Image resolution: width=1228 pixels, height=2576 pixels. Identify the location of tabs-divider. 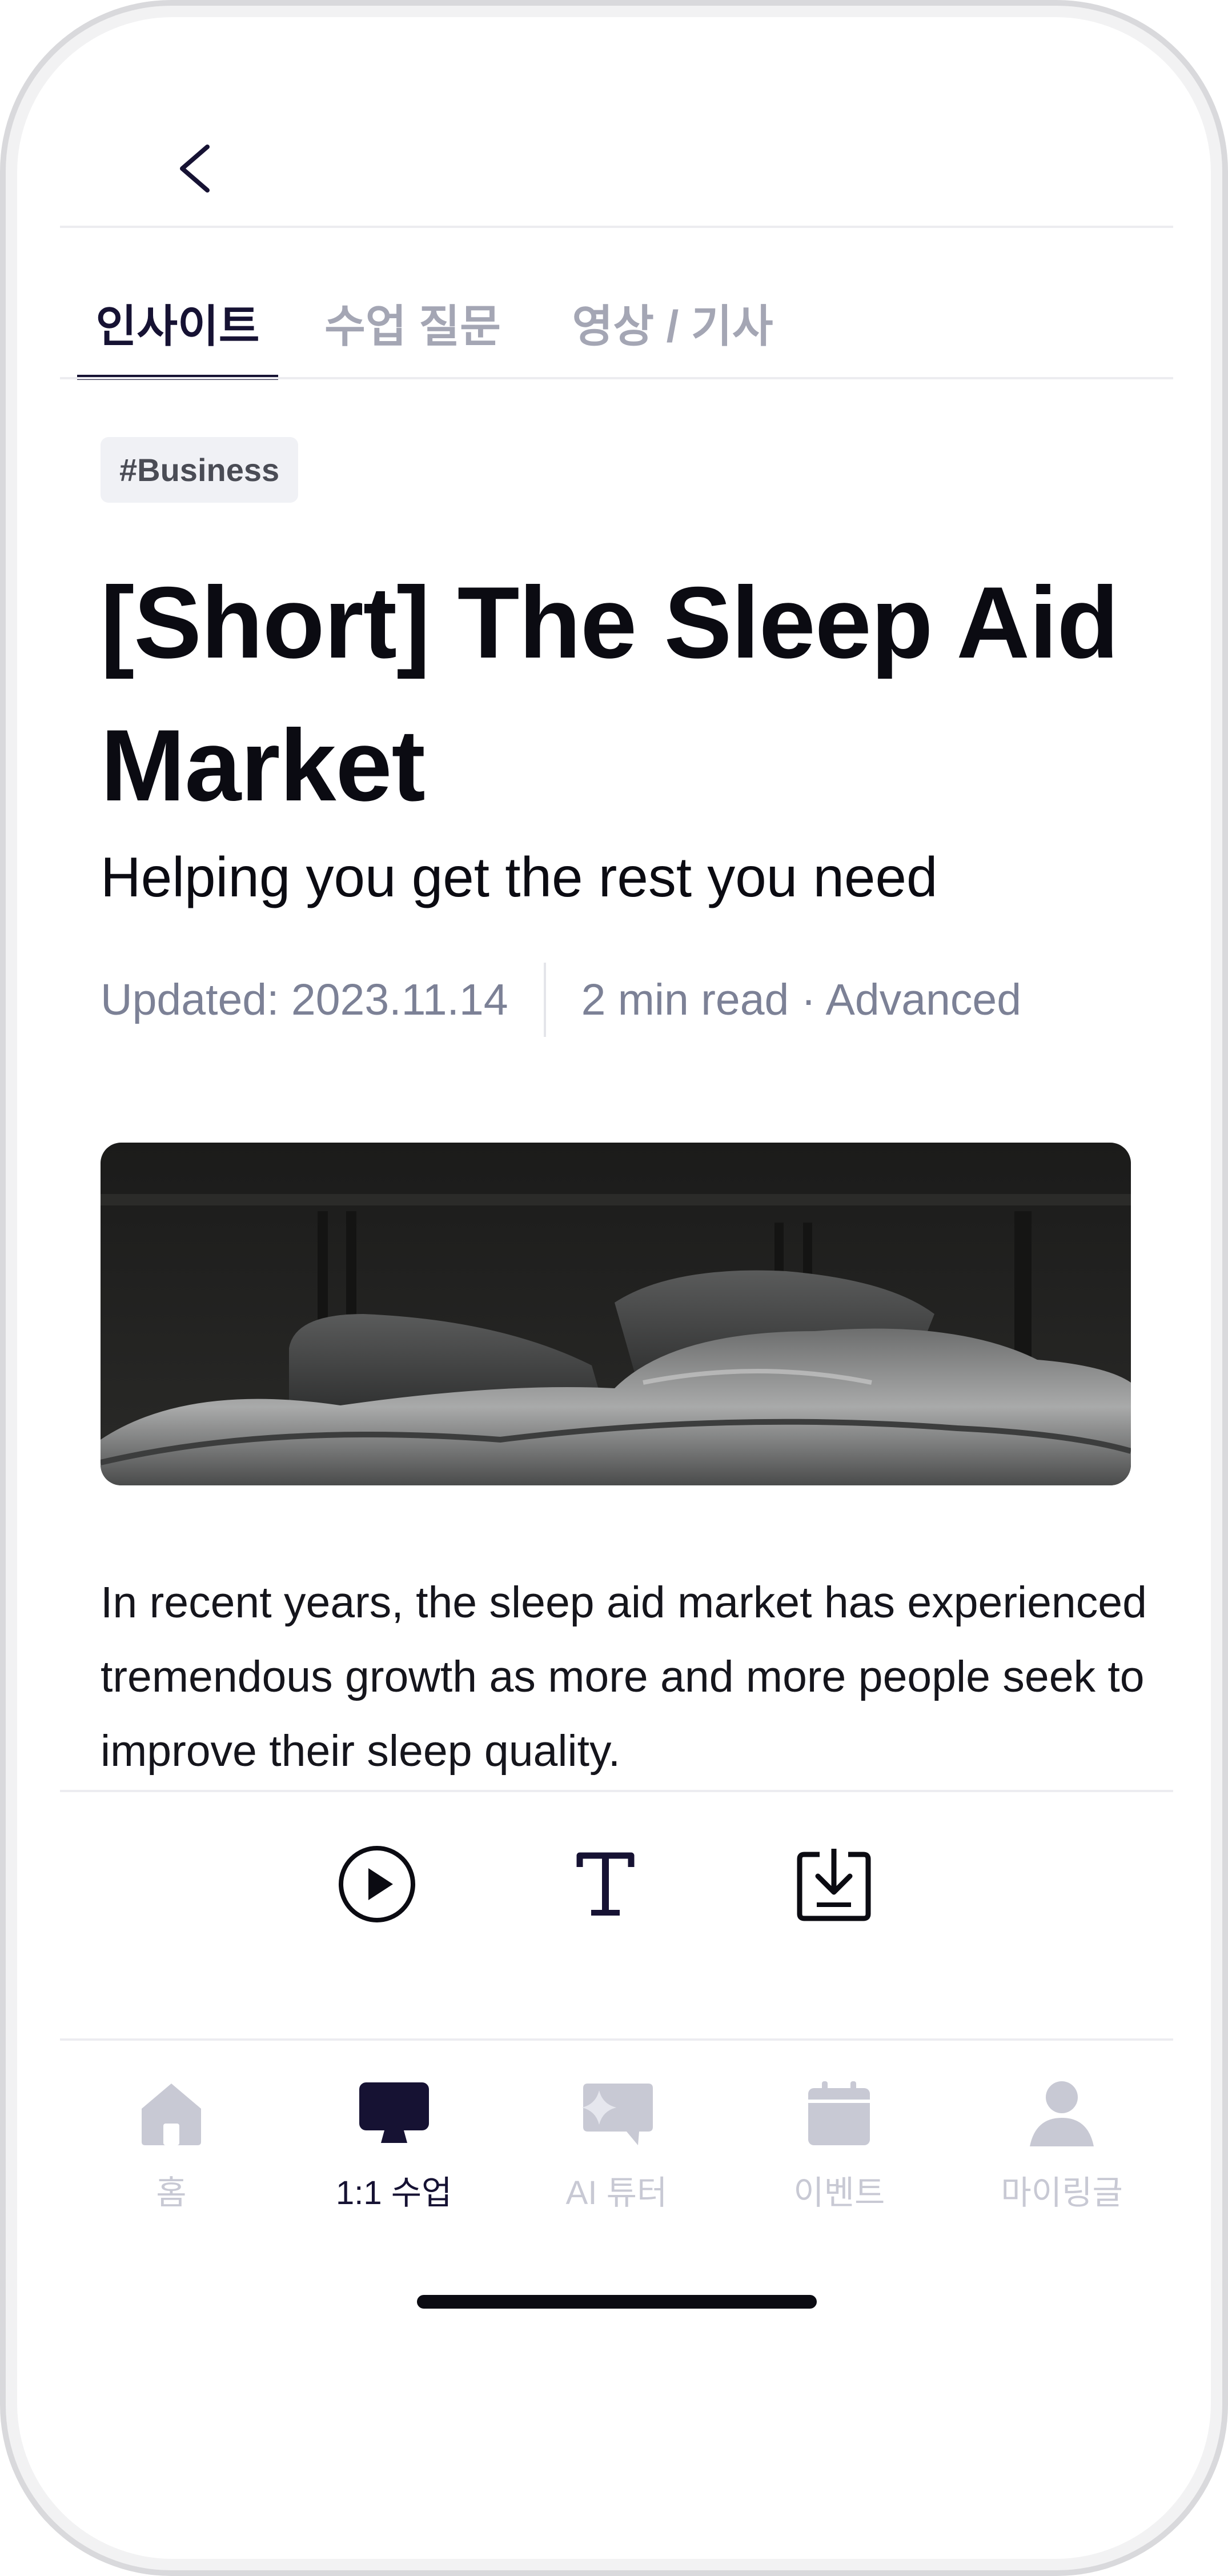
(616, 378).